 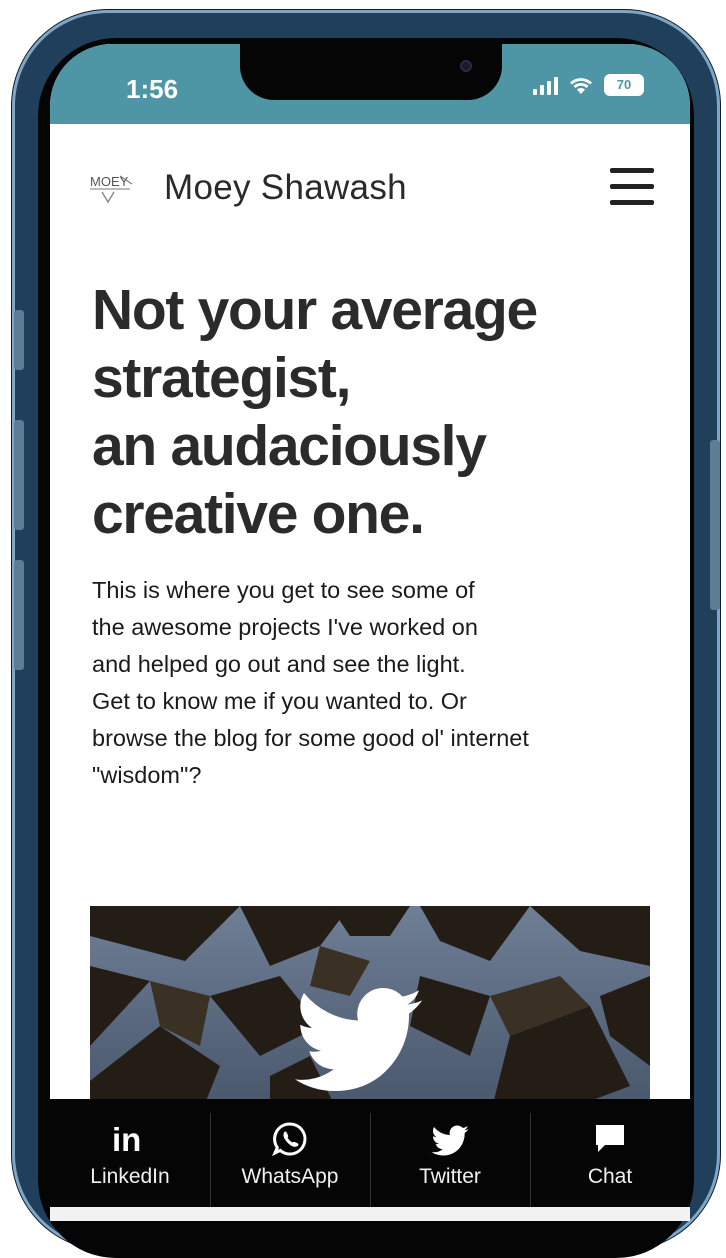 What do you see at coordinates (371, 72) in the screenshot?
I see `dynamic-notch` at bounding box center [371, 72].